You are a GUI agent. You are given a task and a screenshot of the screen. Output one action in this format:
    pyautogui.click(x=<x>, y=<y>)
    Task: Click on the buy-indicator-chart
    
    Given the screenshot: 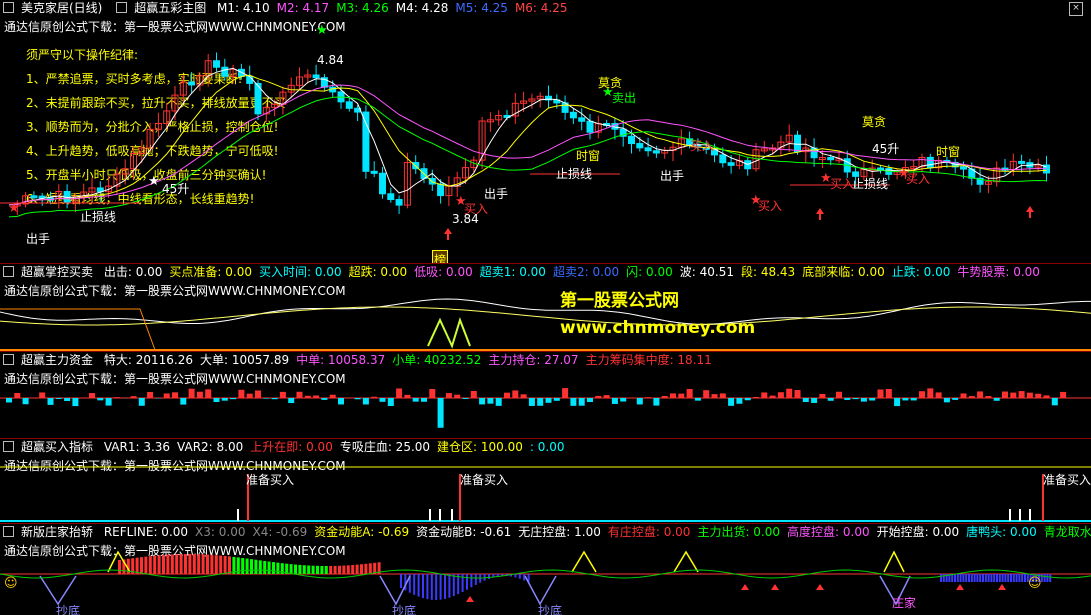 What is the action you would take?
    pyautogui.click(x=545, y=481)
    